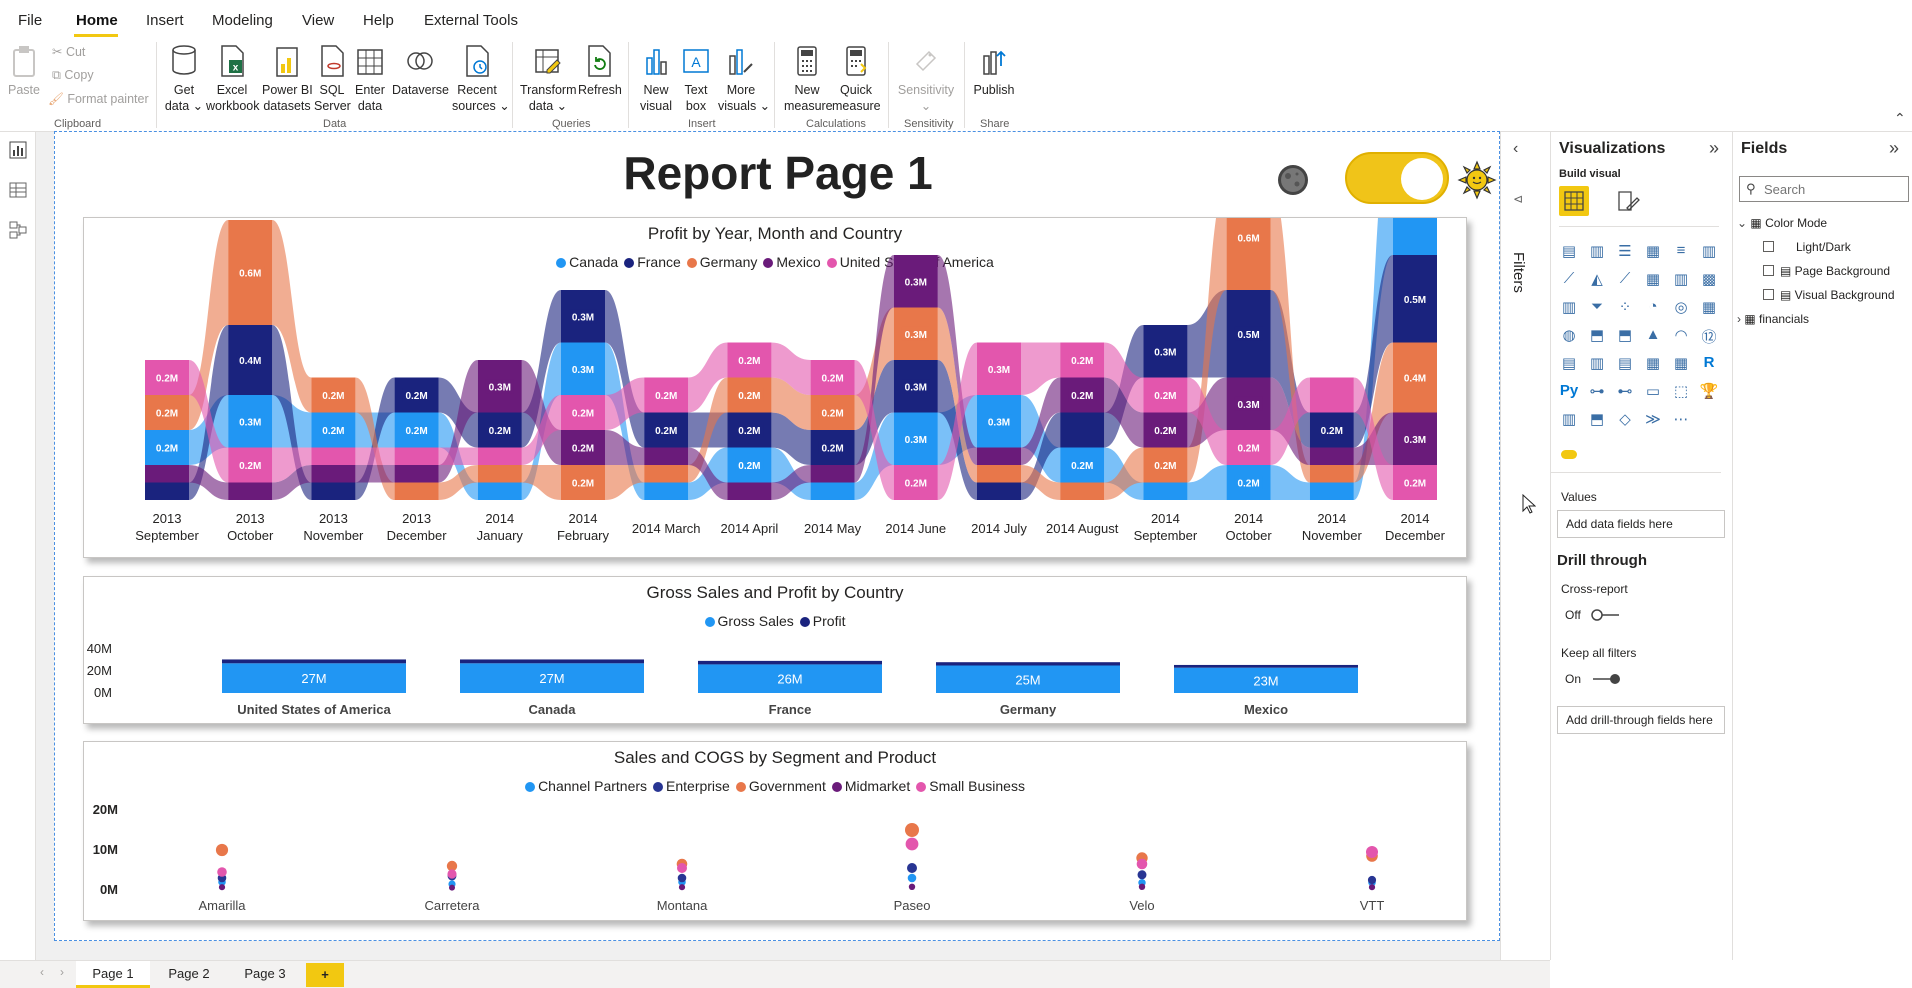  Describe the element at coordinates (1826, 271) in the screenshot. I see `field-page-background: ▤ Page Background` at that location.